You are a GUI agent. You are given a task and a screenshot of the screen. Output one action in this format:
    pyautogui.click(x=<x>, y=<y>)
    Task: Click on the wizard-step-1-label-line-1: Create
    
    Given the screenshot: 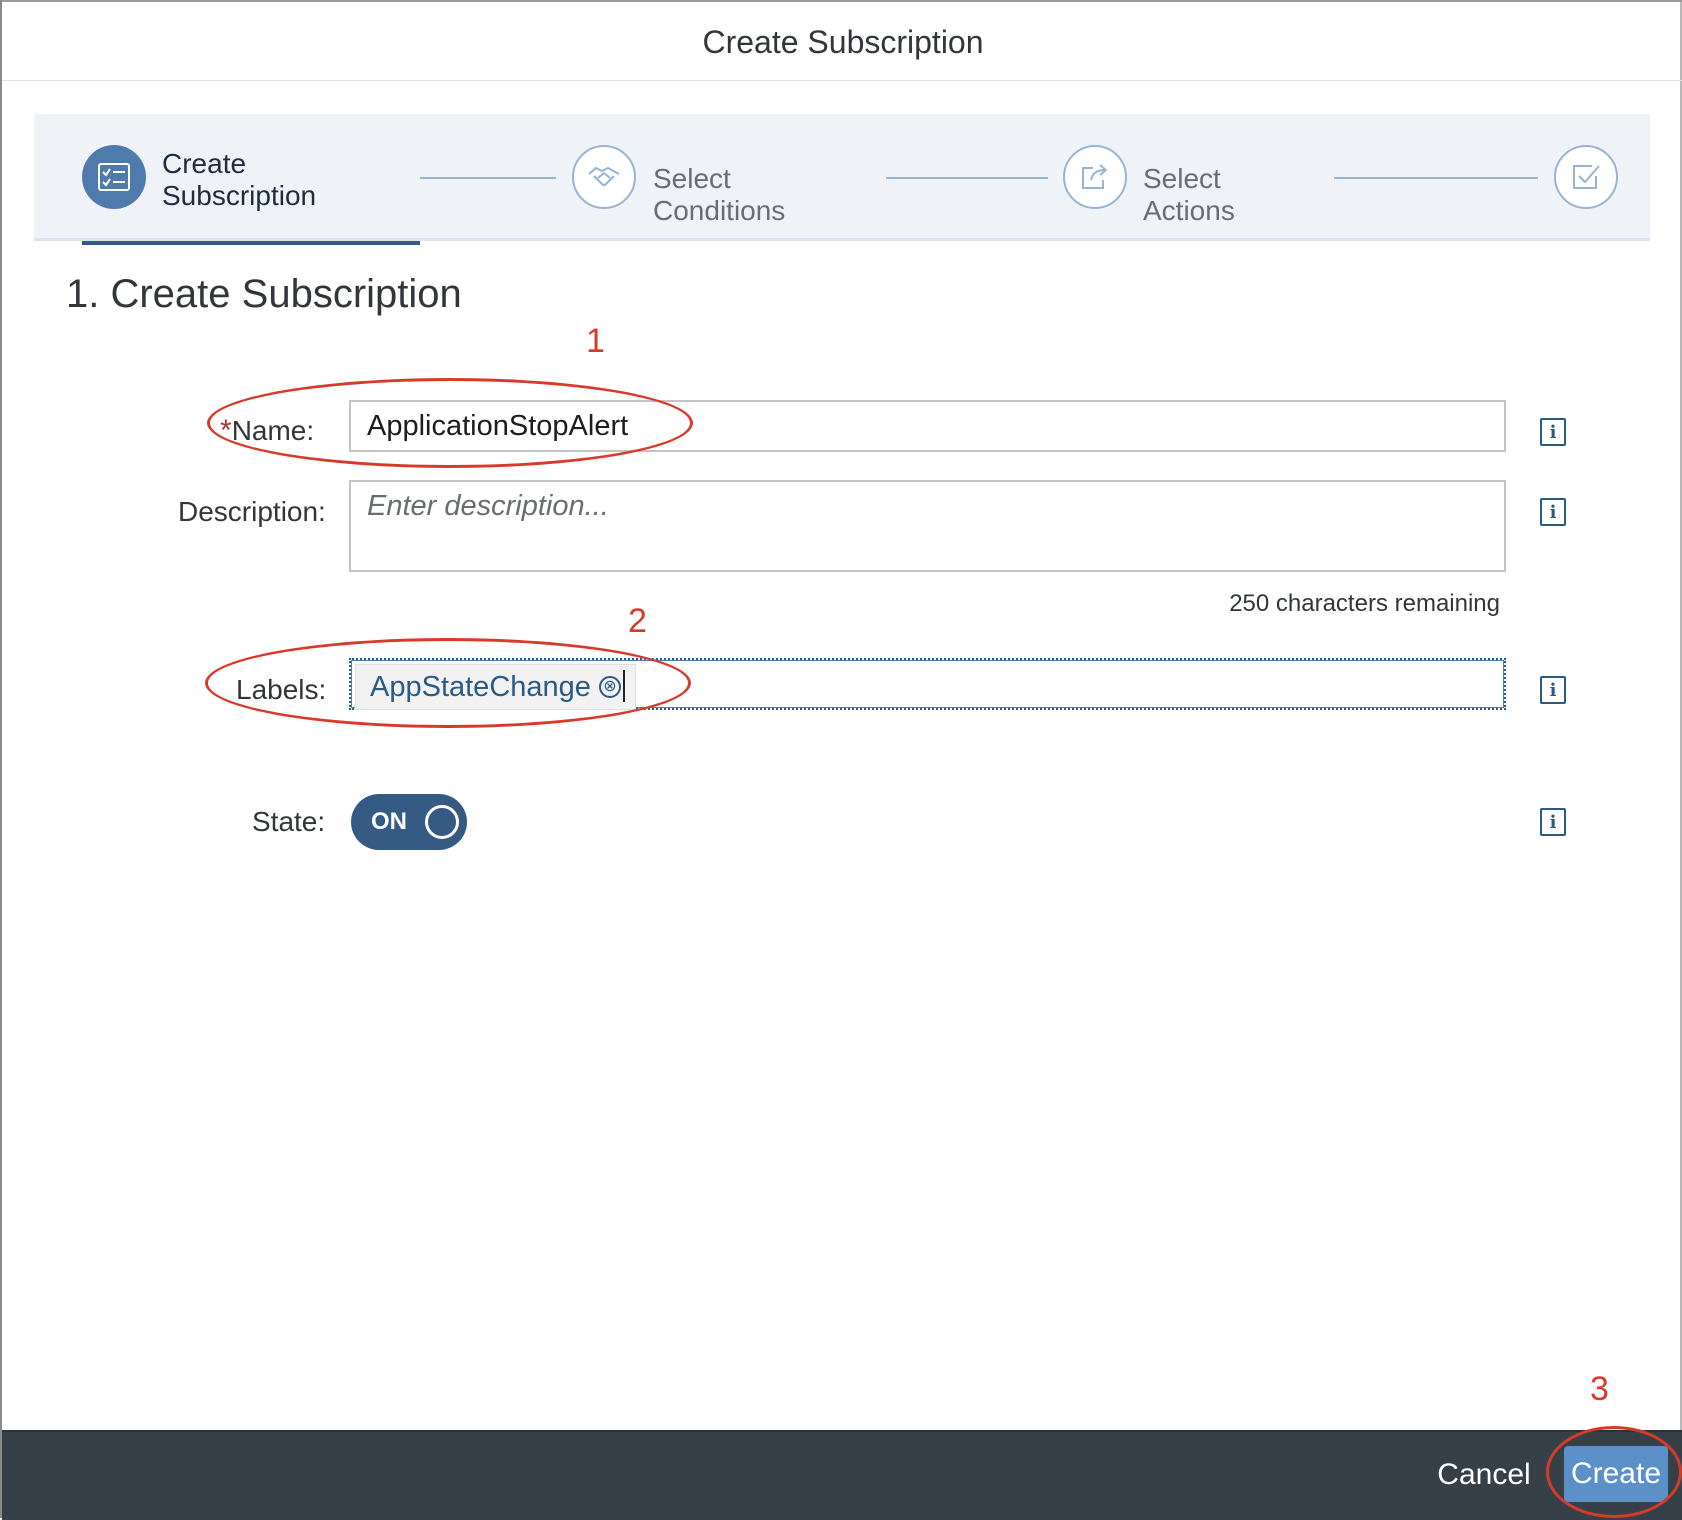 What is the action you would take?
    pyautogui.click(x=204, y=163)
    